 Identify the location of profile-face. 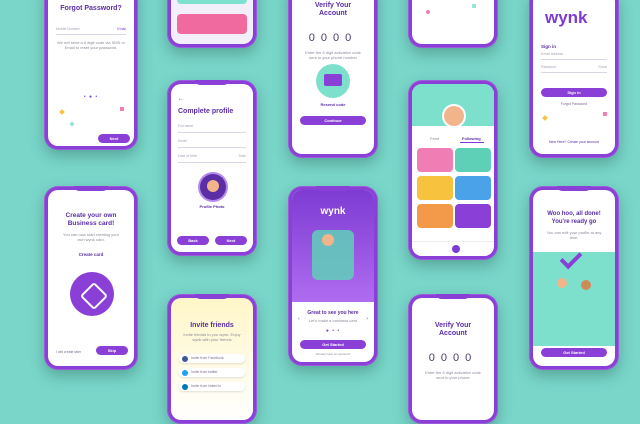
(213, 186).